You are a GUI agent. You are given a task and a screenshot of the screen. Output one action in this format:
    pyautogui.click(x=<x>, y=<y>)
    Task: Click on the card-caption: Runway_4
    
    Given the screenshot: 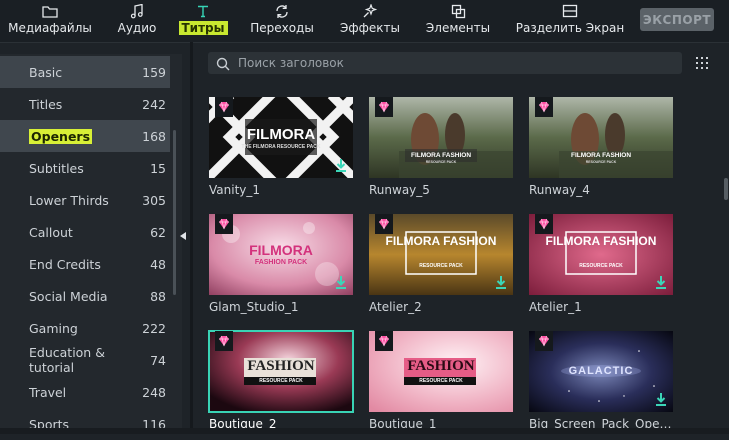 What is the action you would take?
    pyautogui.click(x=559, y=190)
    